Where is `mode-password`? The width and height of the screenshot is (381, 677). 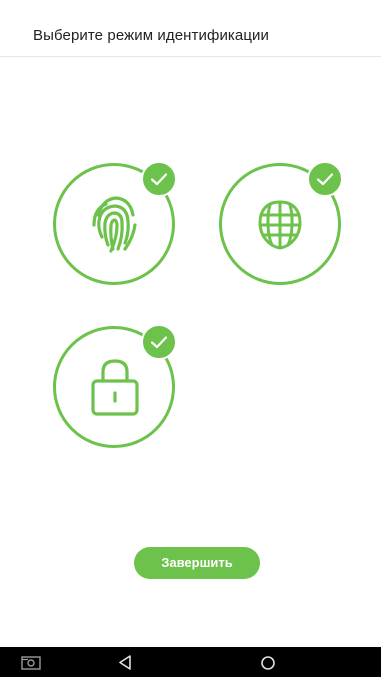 mode-password is located at coordinates (115, 386).